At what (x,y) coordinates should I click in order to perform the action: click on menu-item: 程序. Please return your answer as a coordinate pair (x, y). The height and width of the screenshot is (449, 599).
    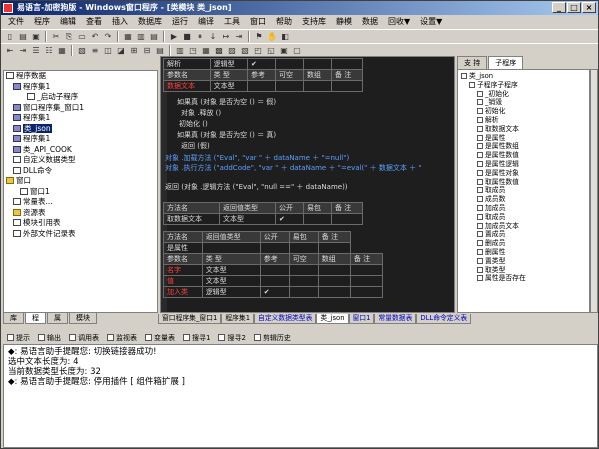
    Looking at the image, I should click on (42, 22).